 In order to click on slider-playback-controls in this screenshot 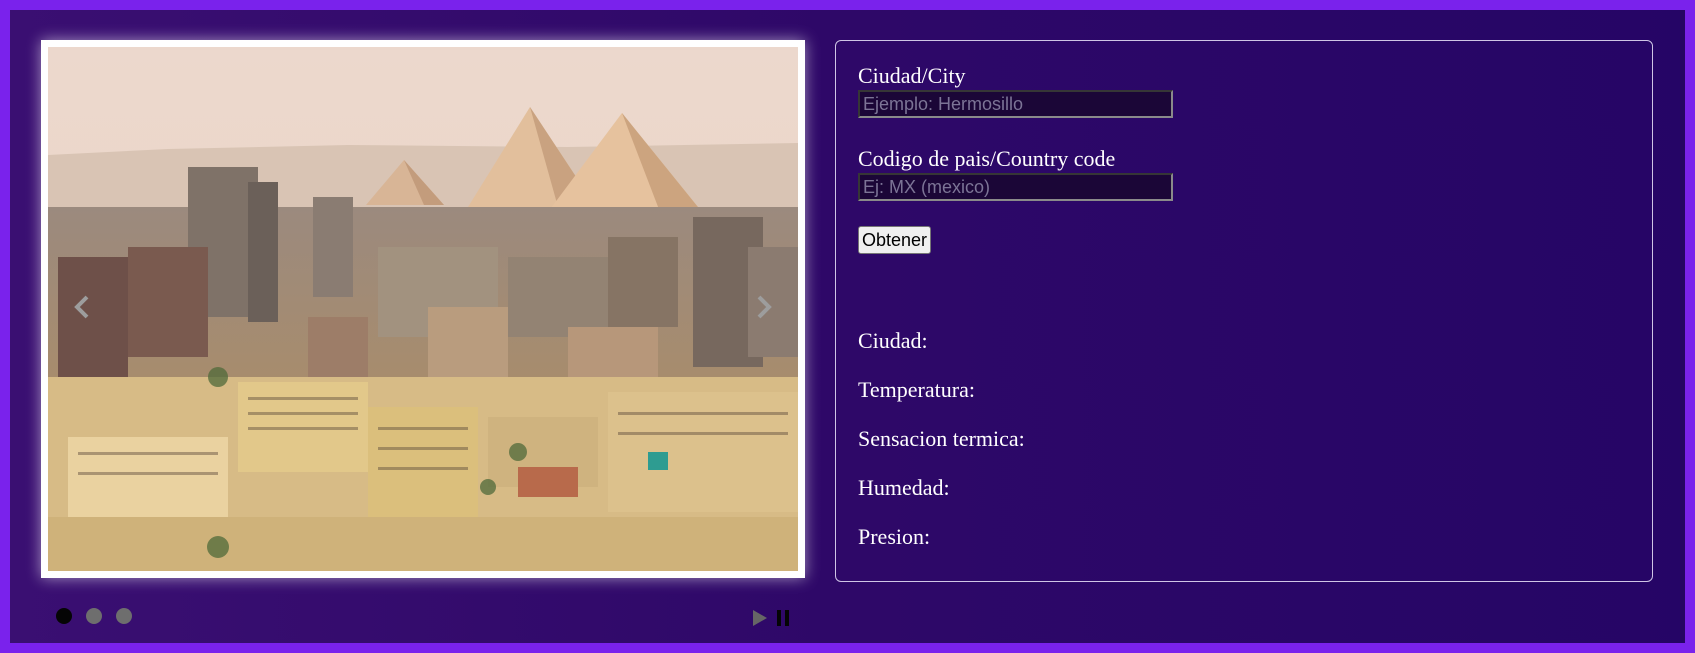, I will do `click(771, 618)`.